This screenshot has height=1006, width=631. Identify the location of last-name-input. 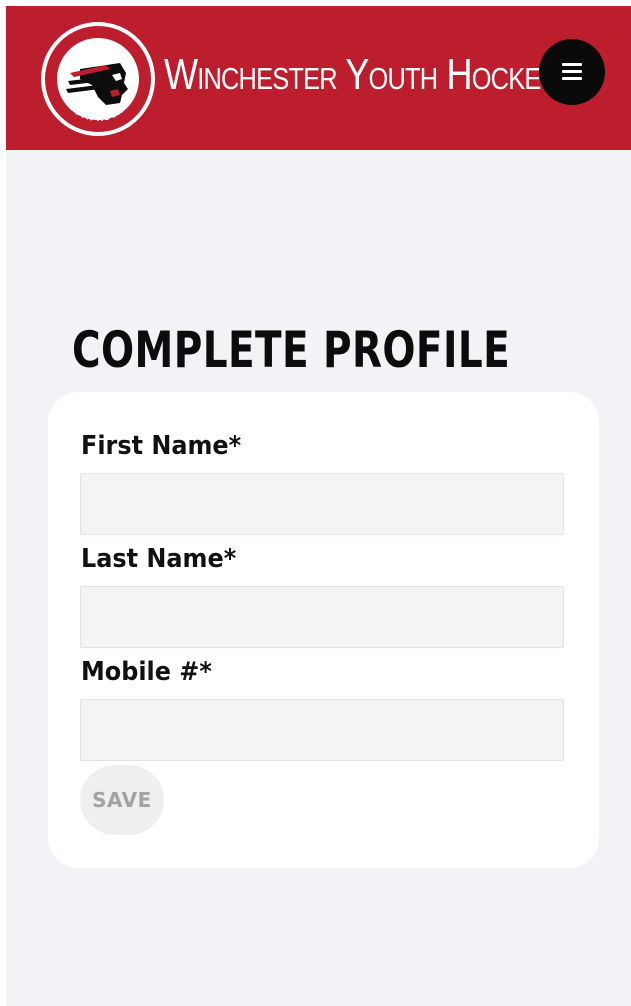
(322, 617).